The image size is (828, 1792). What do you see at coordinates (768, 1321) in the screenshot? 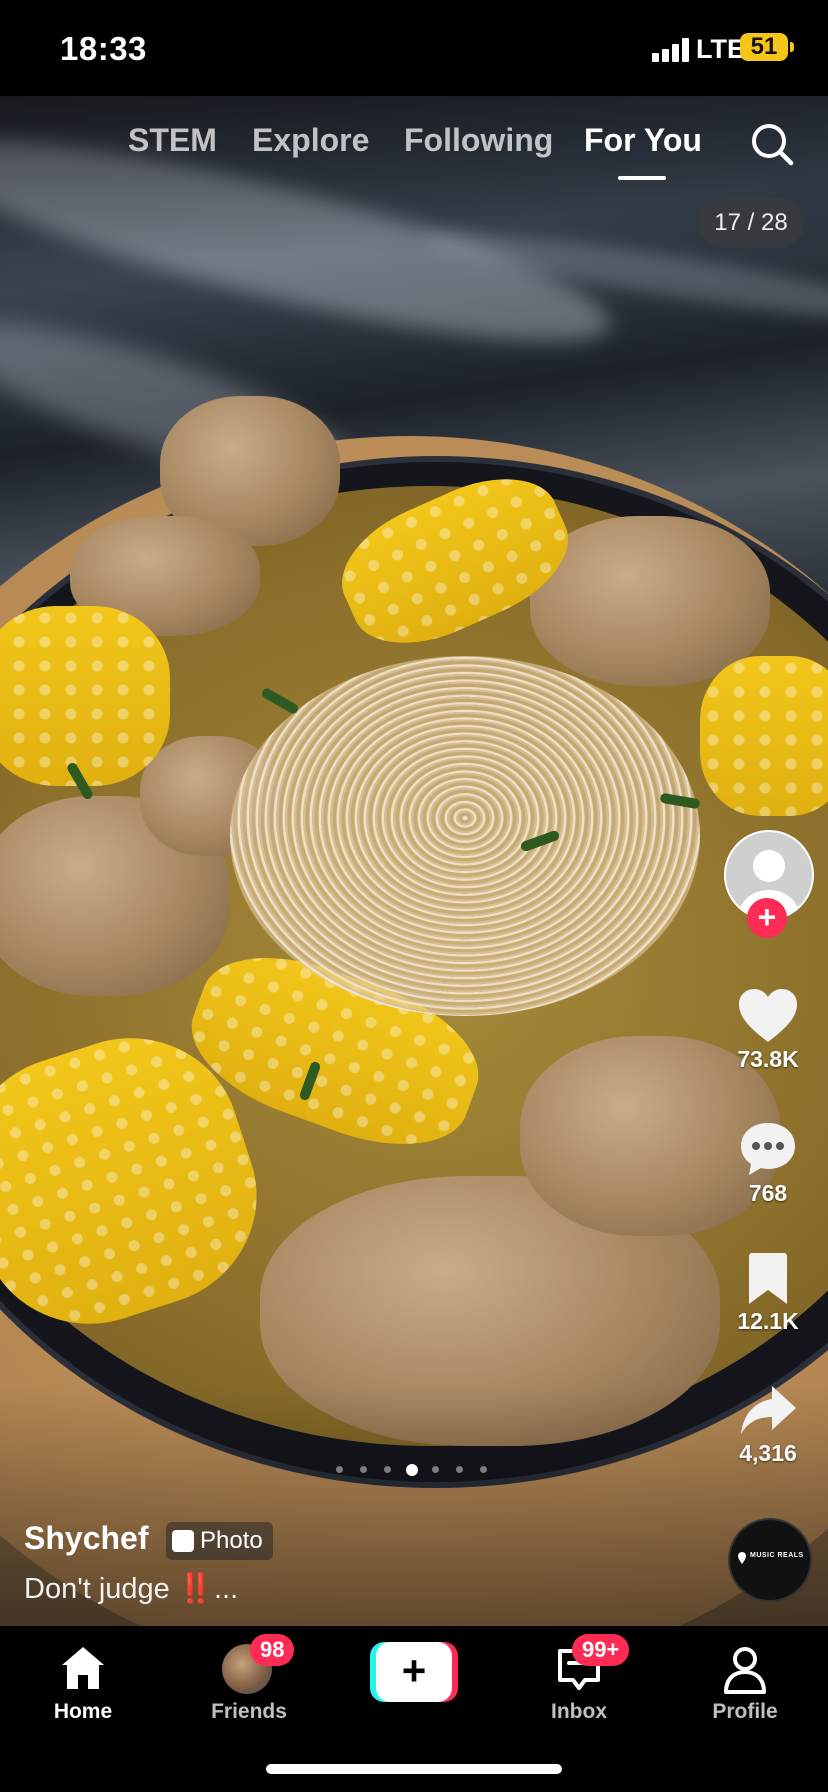
I see `save-count: 12.1K` at bounding box center [768, 1321].